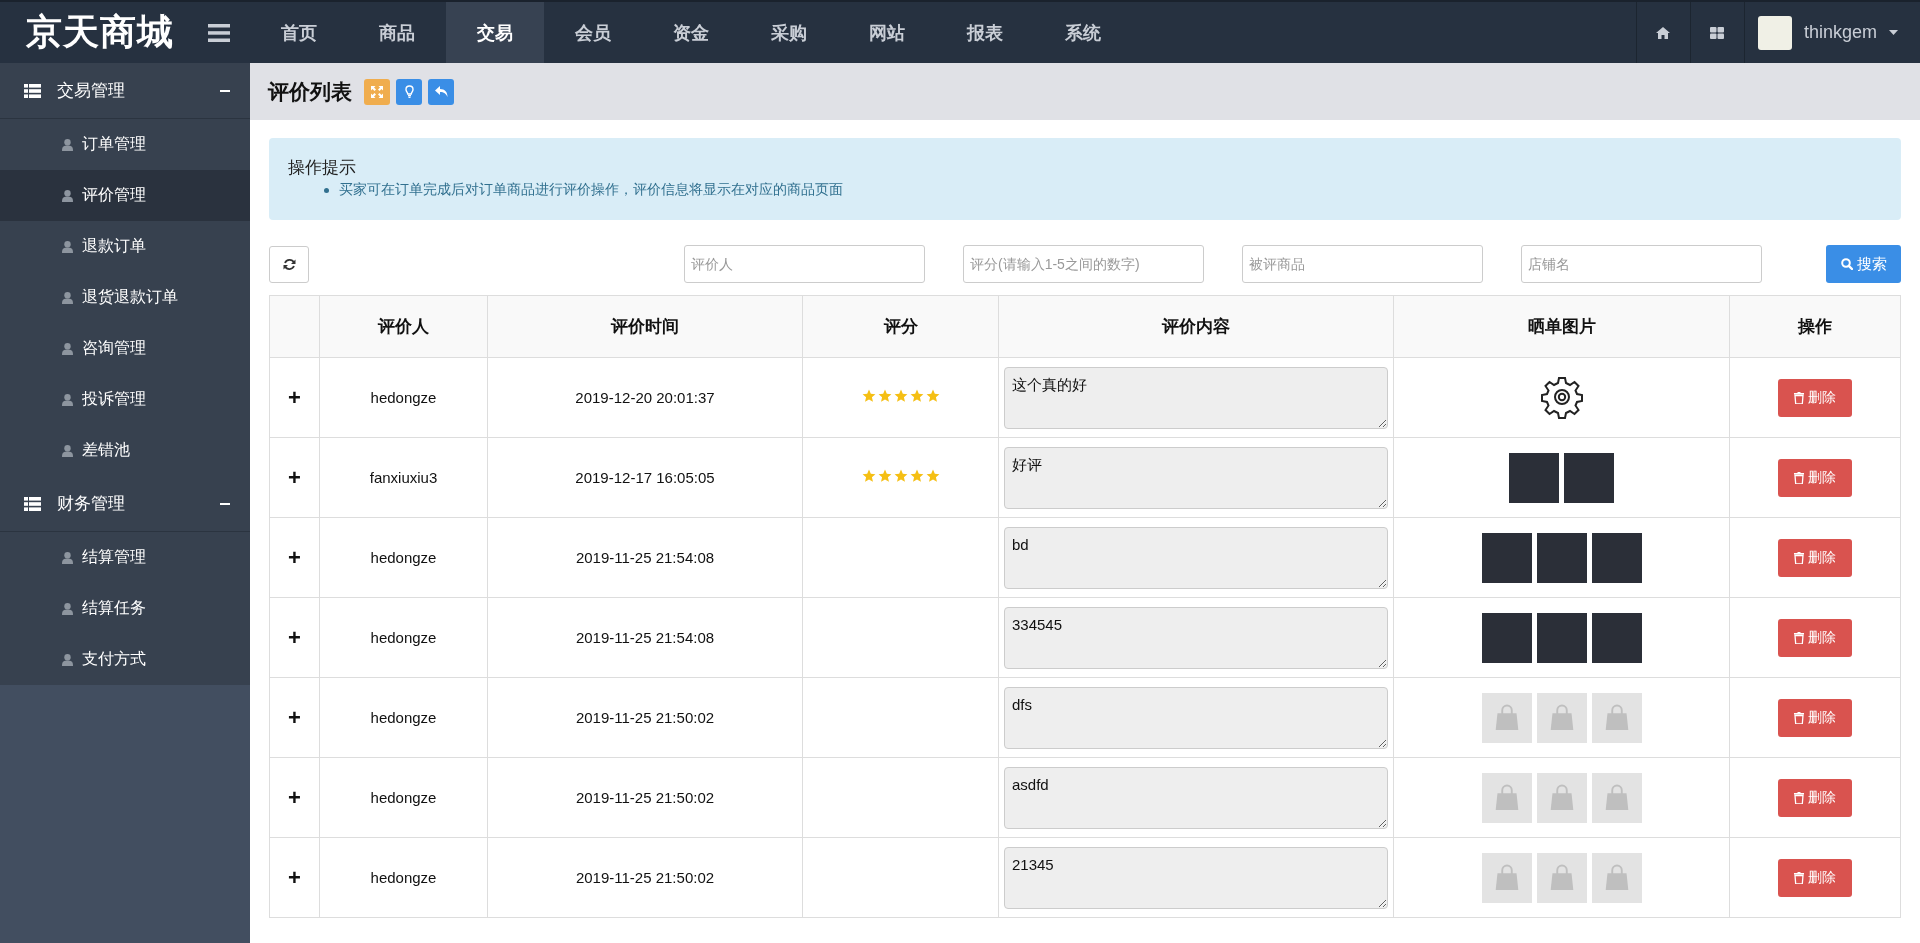  Describe the element at coordinates (125, 504) in the screenshot. I see `sidebar-group-header: 财务管理` at that location.